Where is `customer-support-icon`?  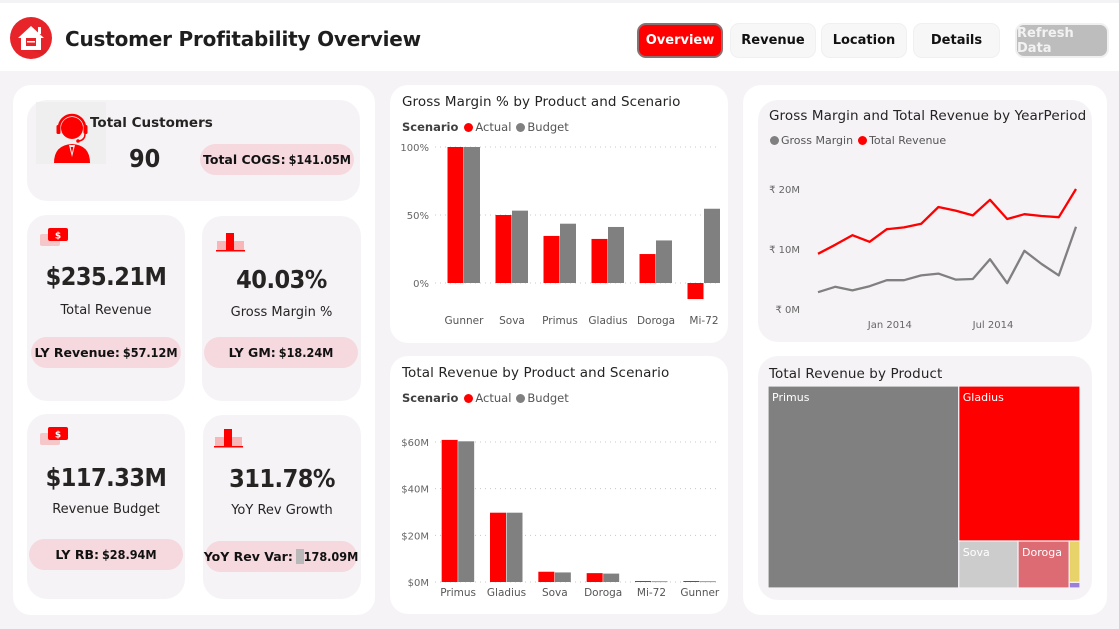
customer-support-icon is located at coordinates (71, 133).